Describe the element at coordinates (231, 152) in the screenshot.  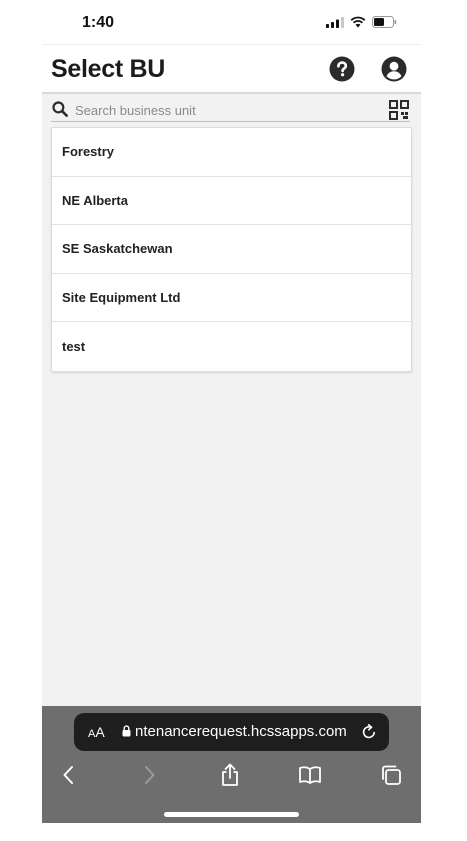
I see `list-item-forestry: Forestry` at that location.